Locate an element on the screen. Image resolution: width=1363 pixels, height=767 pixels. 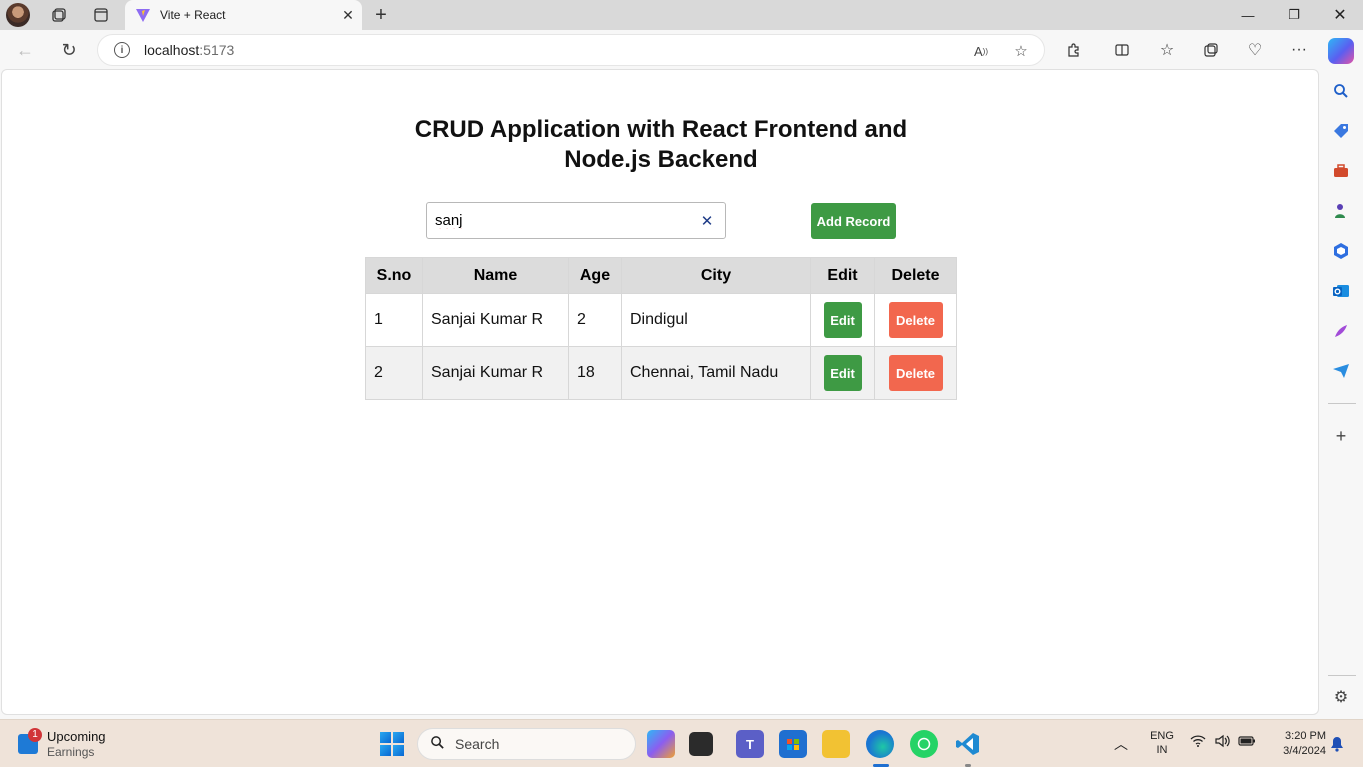
store-app-icon is located at coordinates (793, 744).